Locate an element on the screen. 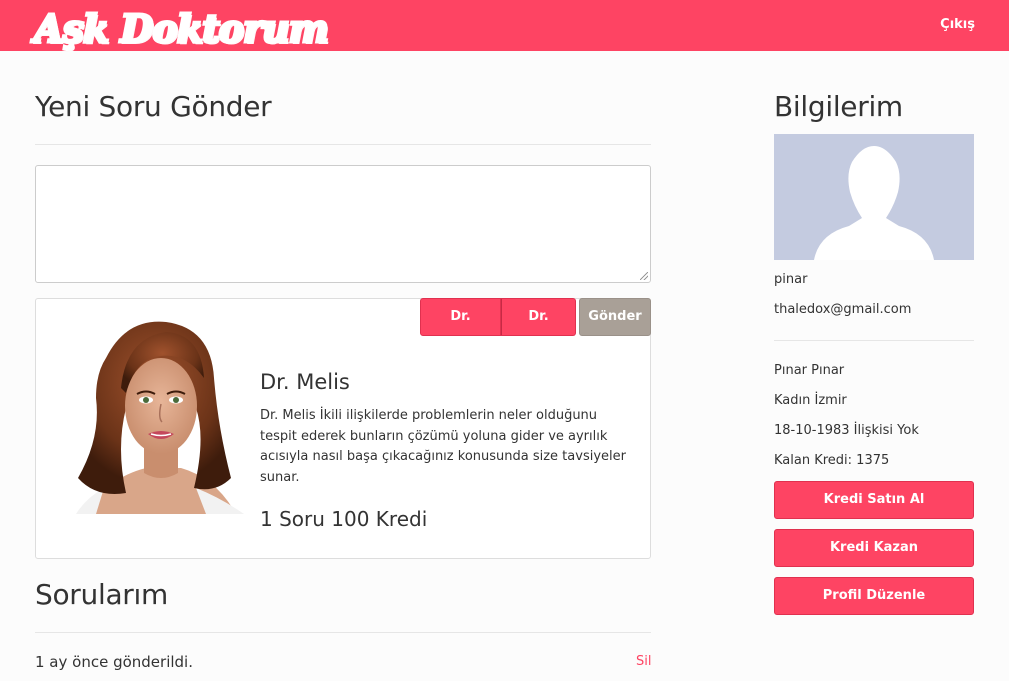 The image size is (1009, 681). logout-link: Çıkış is located at coordinates (957, 24).